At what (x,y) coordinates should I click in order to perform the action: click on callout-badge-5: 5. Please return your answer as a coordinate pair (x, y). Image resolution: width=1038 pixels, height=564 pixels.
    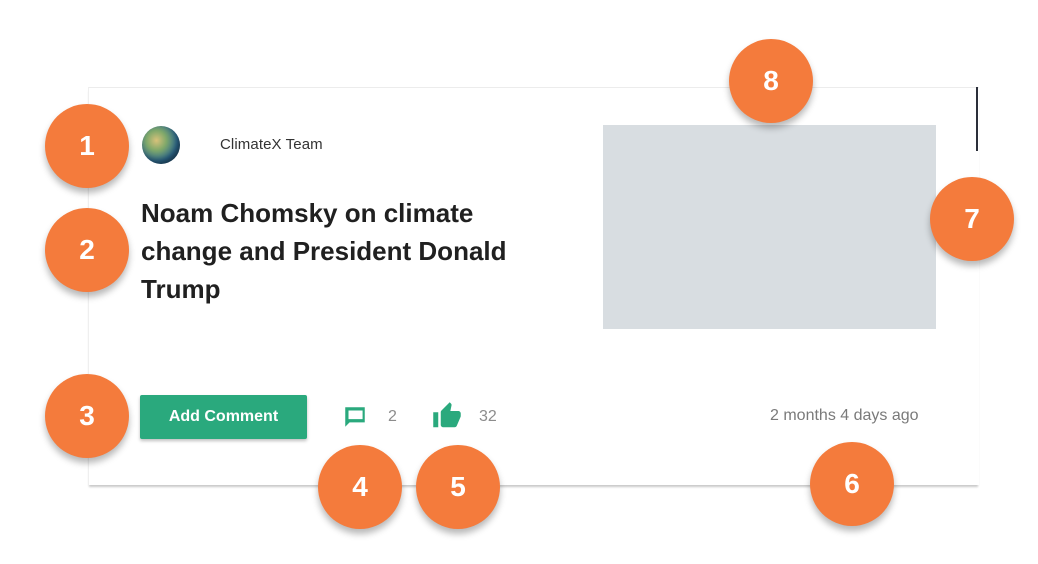
    Looking at the image, I should click on (458, 487).